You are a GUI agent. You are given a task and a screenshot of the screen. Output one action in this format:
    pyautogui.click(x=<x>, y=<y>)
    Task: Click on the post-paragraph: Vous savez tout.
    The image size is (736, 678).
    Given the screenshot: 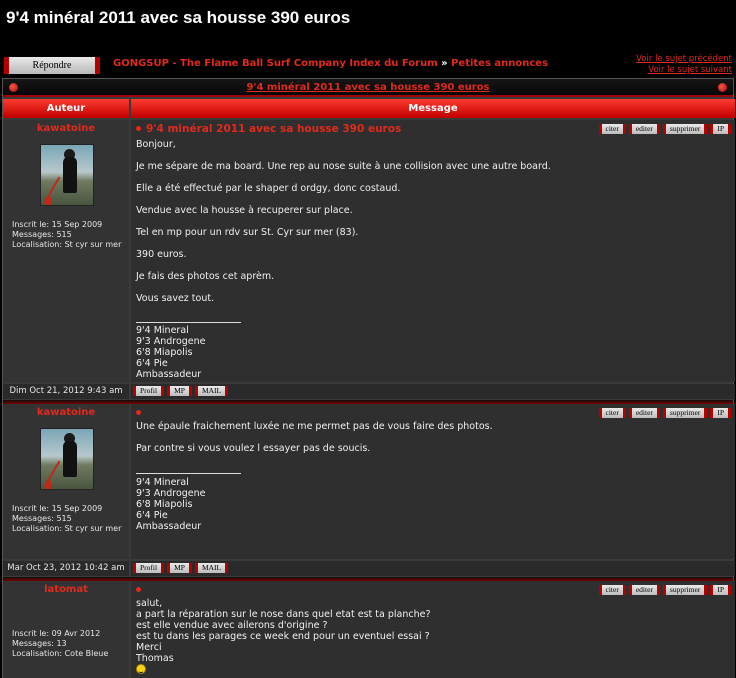 What is the action you would take?
    pyautogui.click(x=175, y=298)
    